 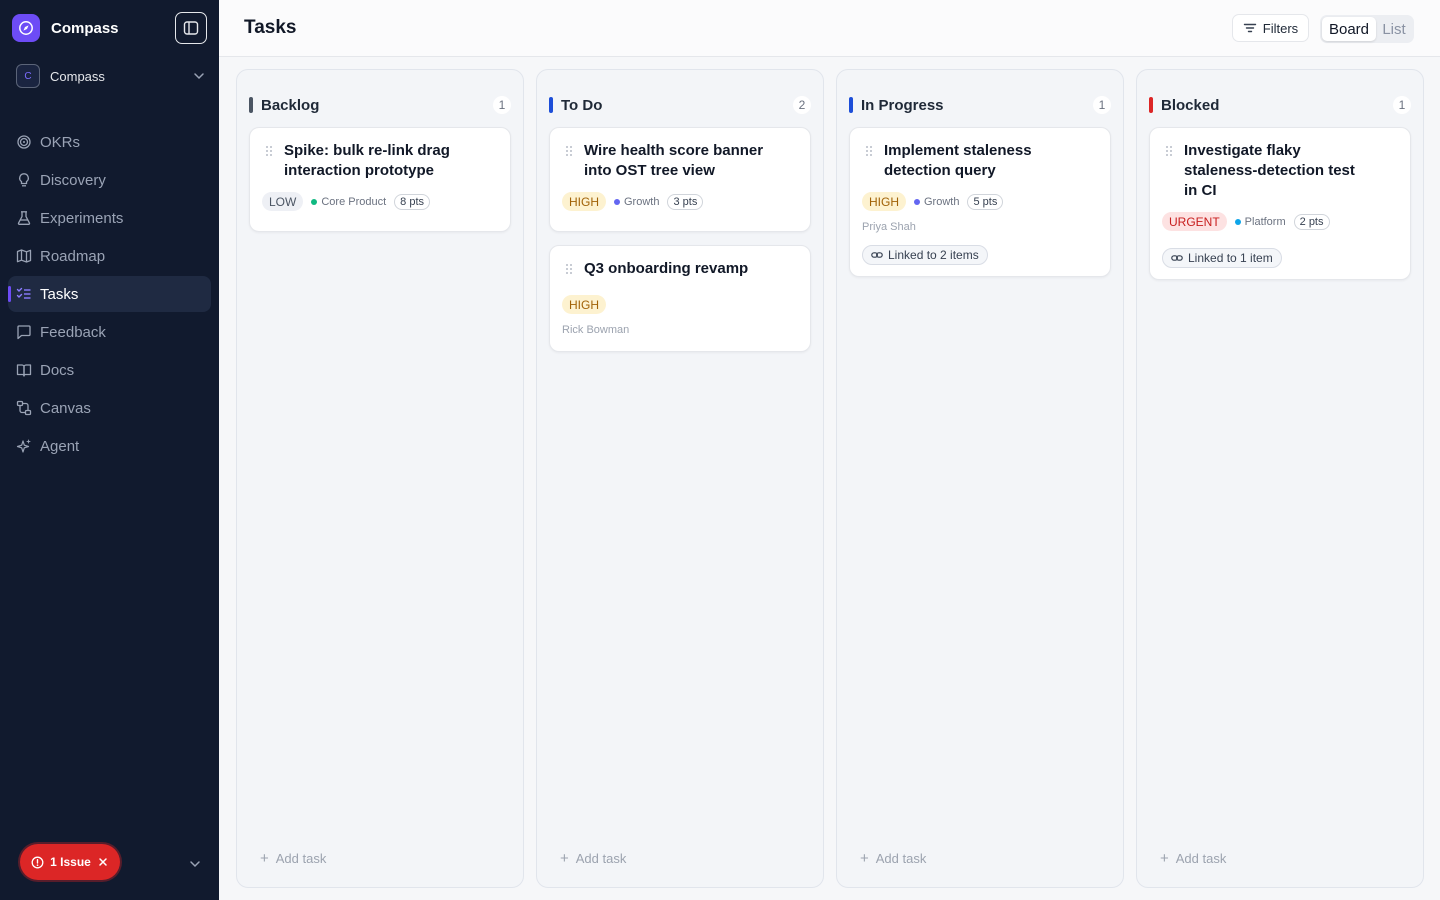 I want to click on filters-button: Filters, so click(x=1270, y=28).